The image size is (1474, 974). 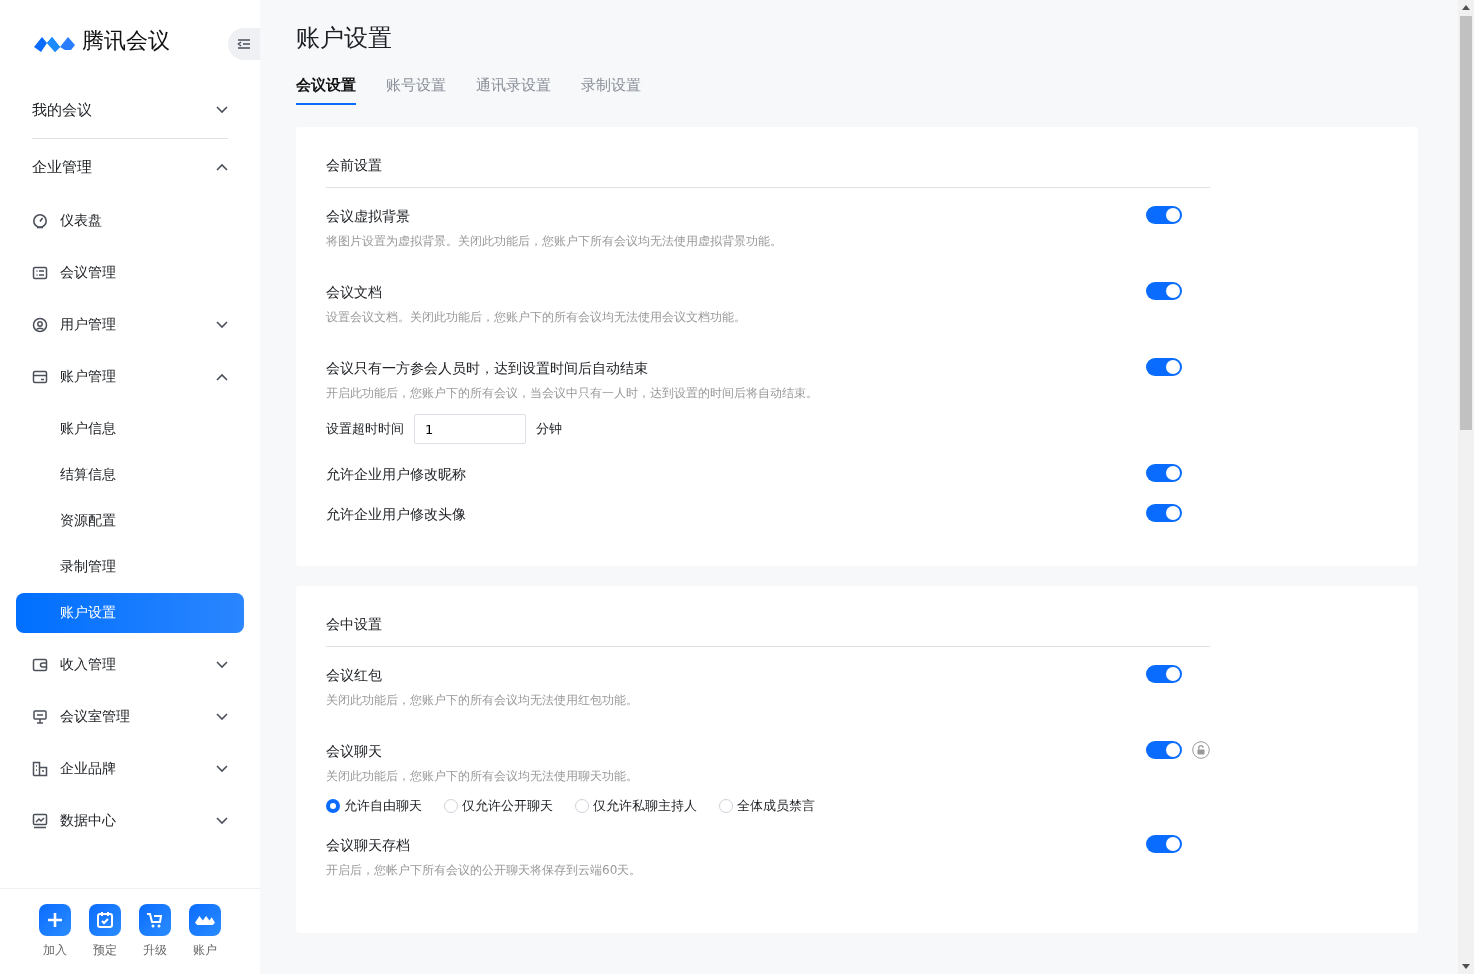 I want to click on setting-description: 开启后，您帐户下所有会议的公开聊天将保存到云端60天。, so click(x=484, y=870).